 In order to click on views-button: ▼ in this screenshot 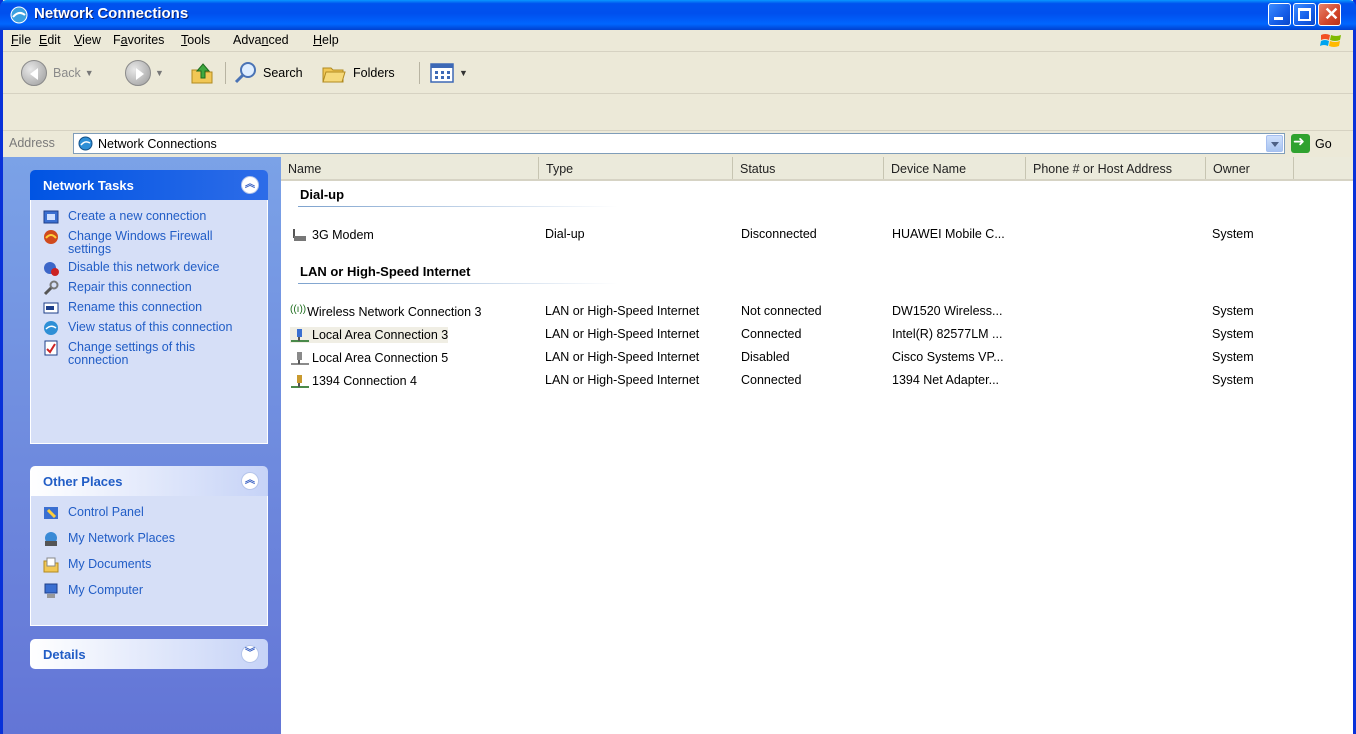, I will do `click(448, 73)`.